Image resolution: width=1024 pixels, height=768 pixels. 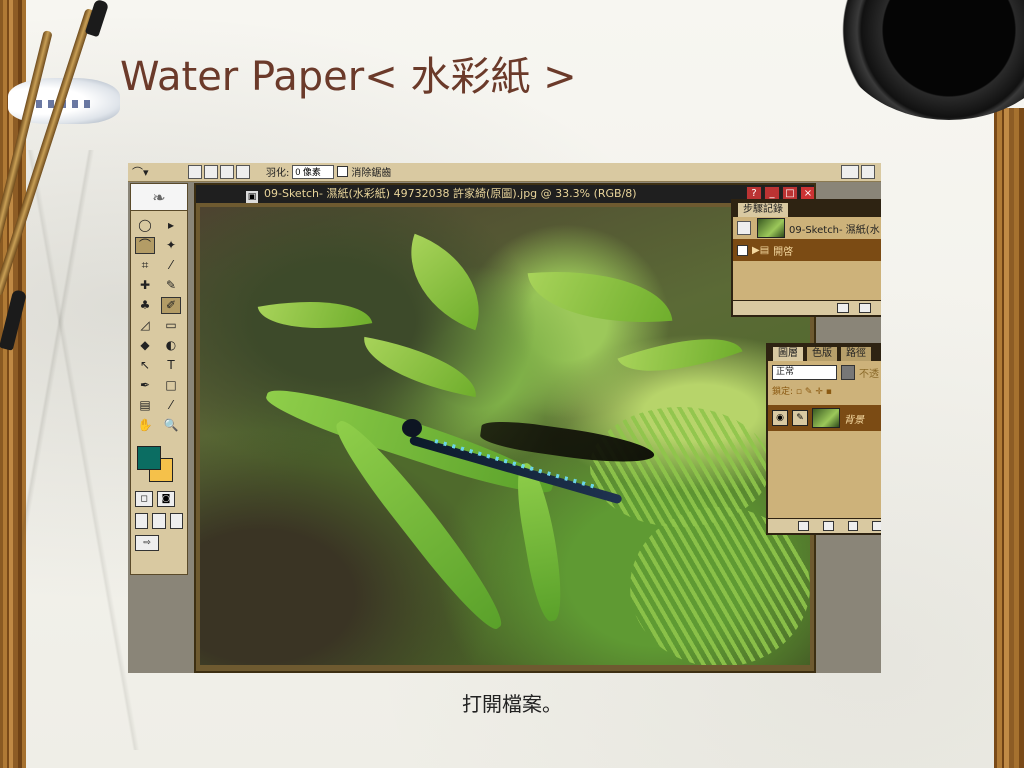 What do you see at coordinates (176, 521) in the screenshot?
I see `screen-mode-full-icon` at bounding box center [176, 521].